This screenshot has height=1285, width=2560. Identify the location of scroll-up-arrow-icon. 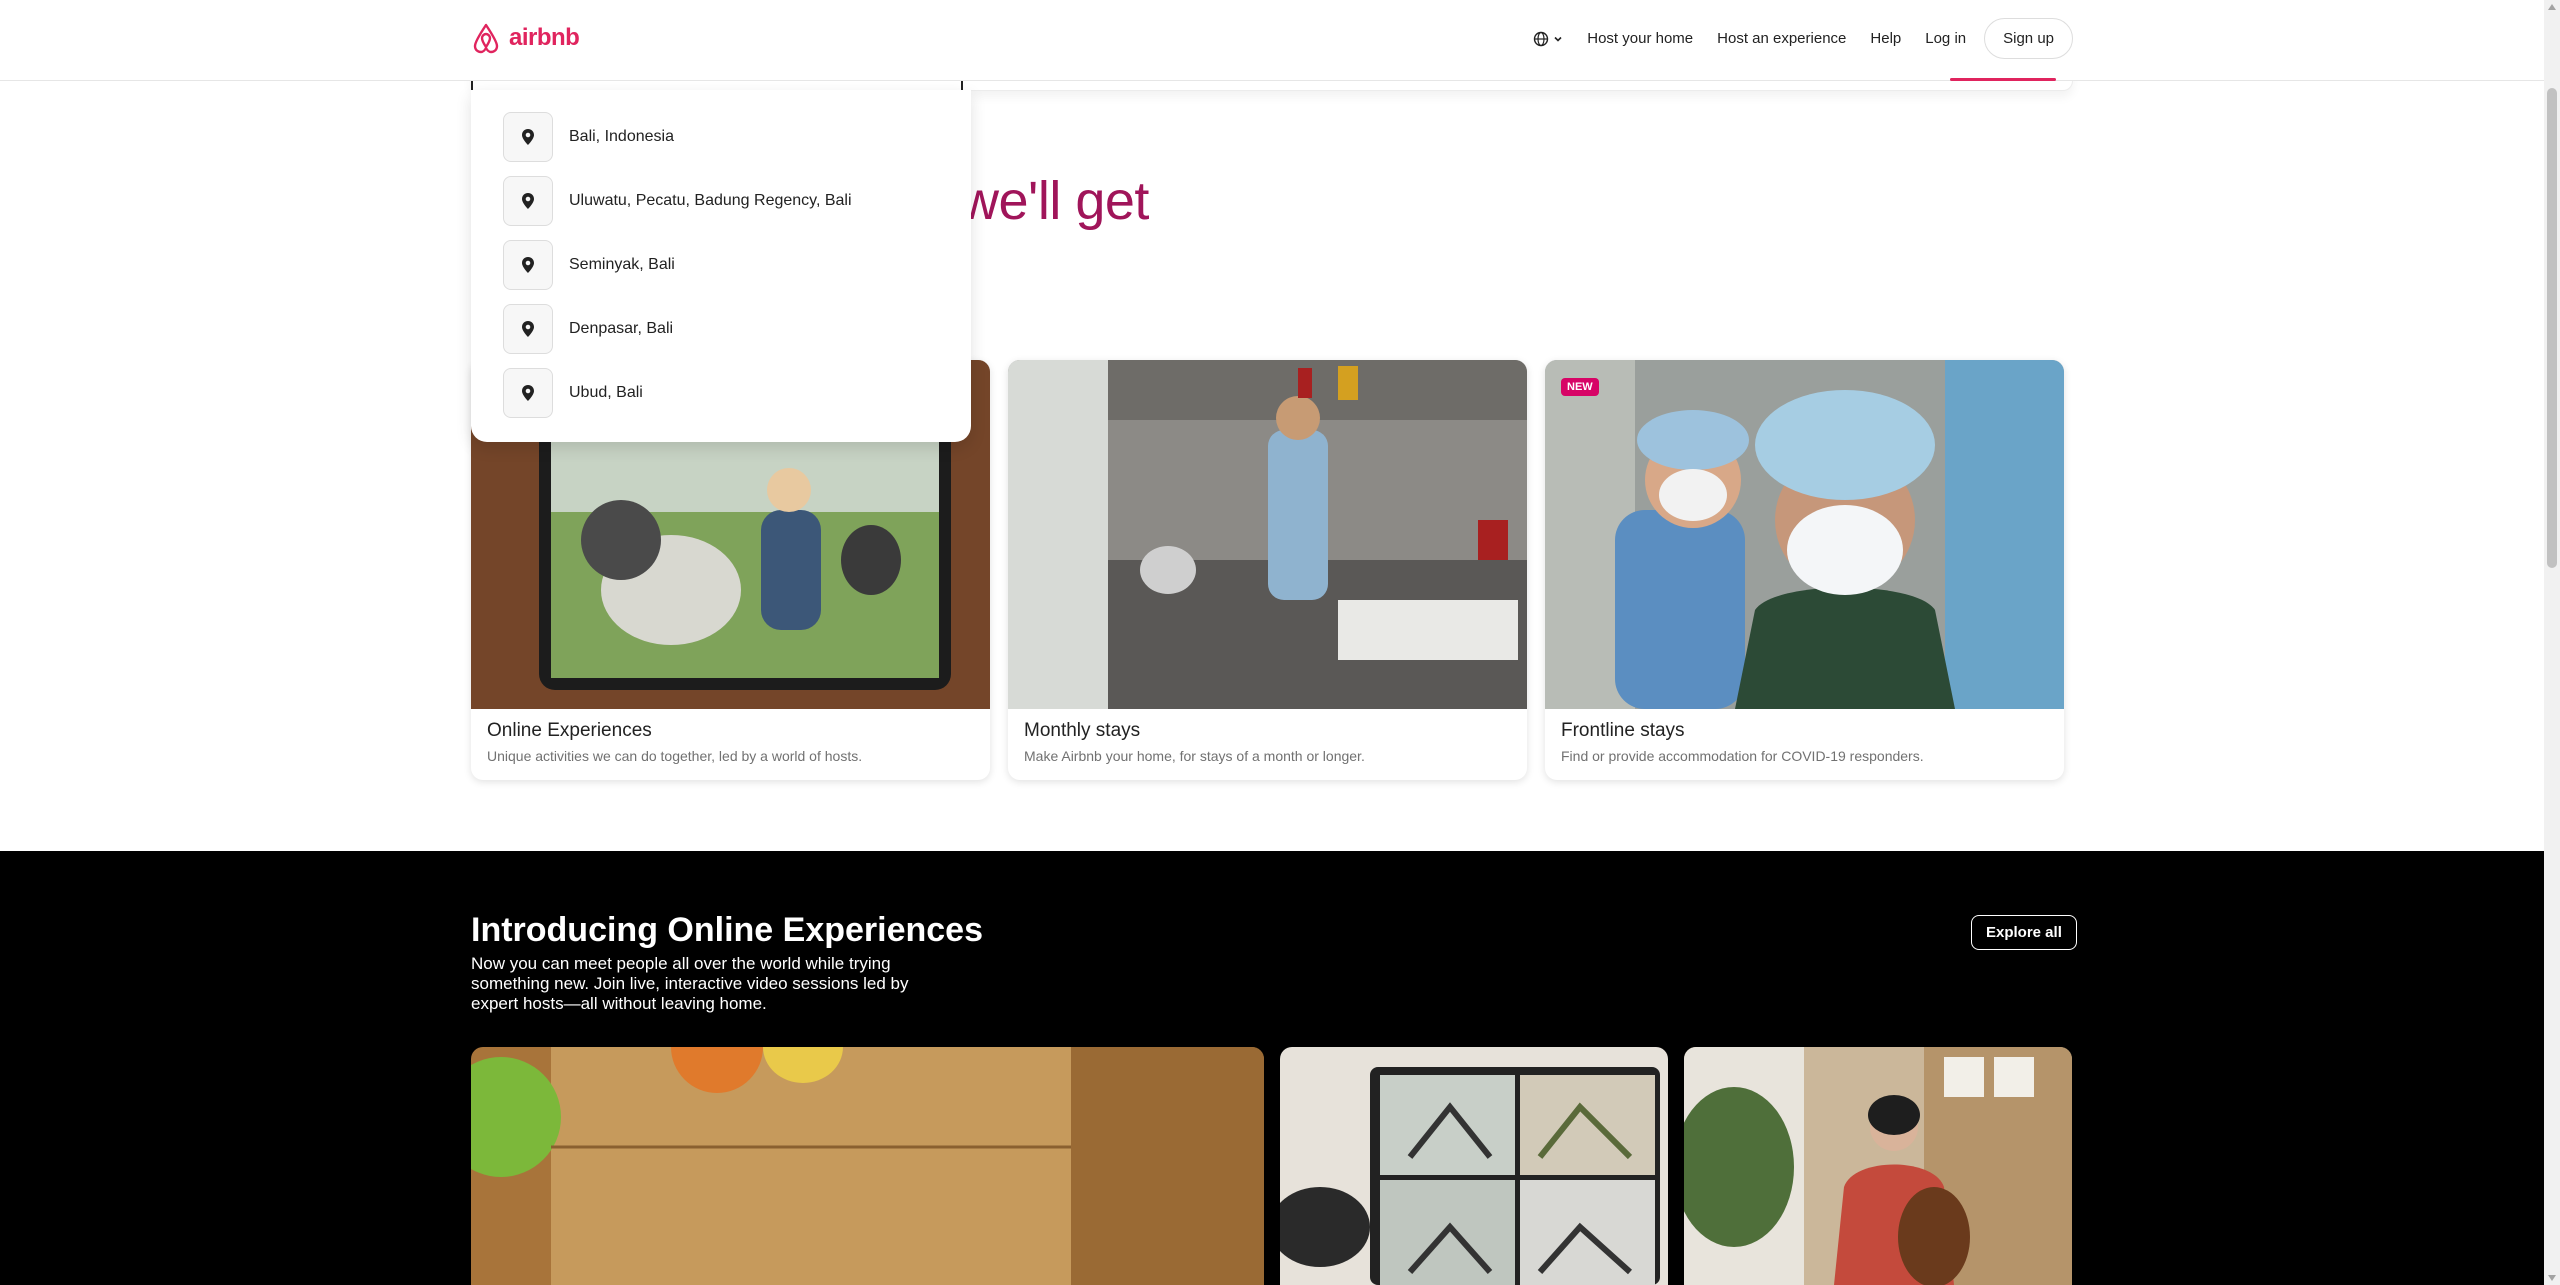
(2552, 7).